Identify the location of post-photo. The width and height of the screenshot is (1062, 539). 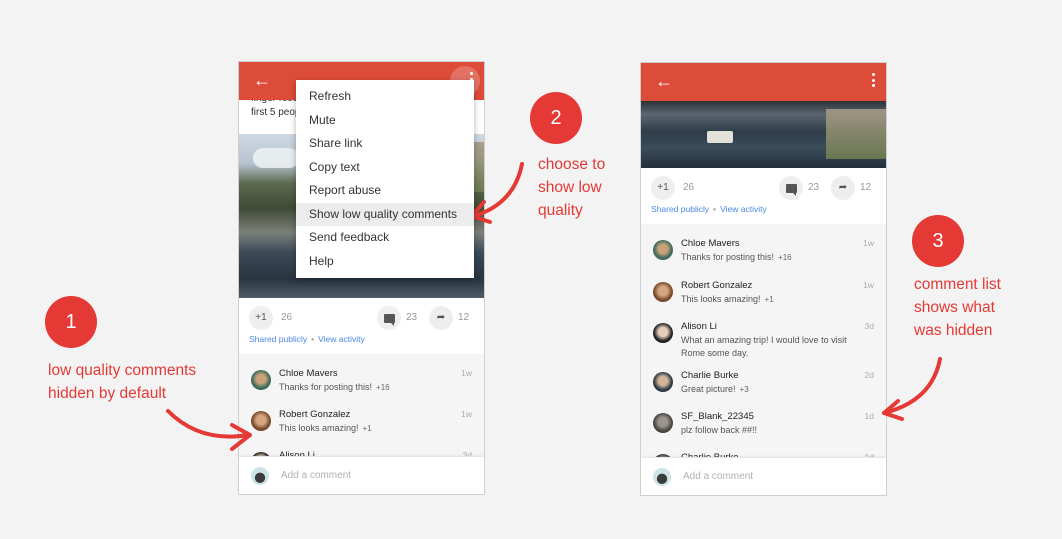
(763, 134).